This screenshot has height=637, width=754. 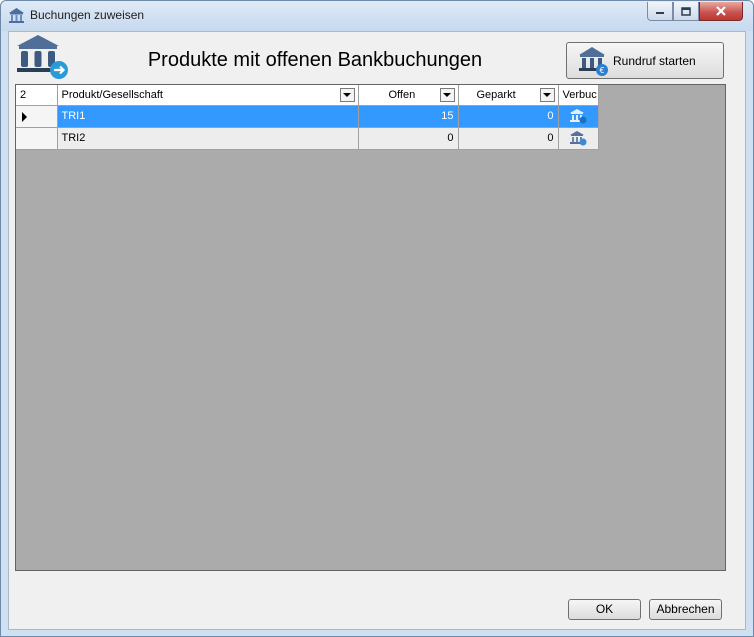 I want to click on cell-open: 0, so click(x=408, y=138).